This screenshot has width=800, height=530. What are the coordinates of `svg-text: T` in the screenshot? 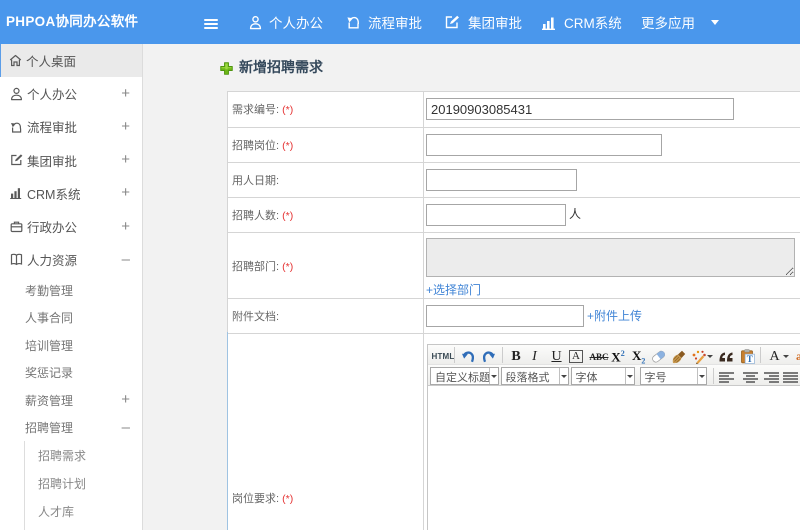 It's located at (749, 359).